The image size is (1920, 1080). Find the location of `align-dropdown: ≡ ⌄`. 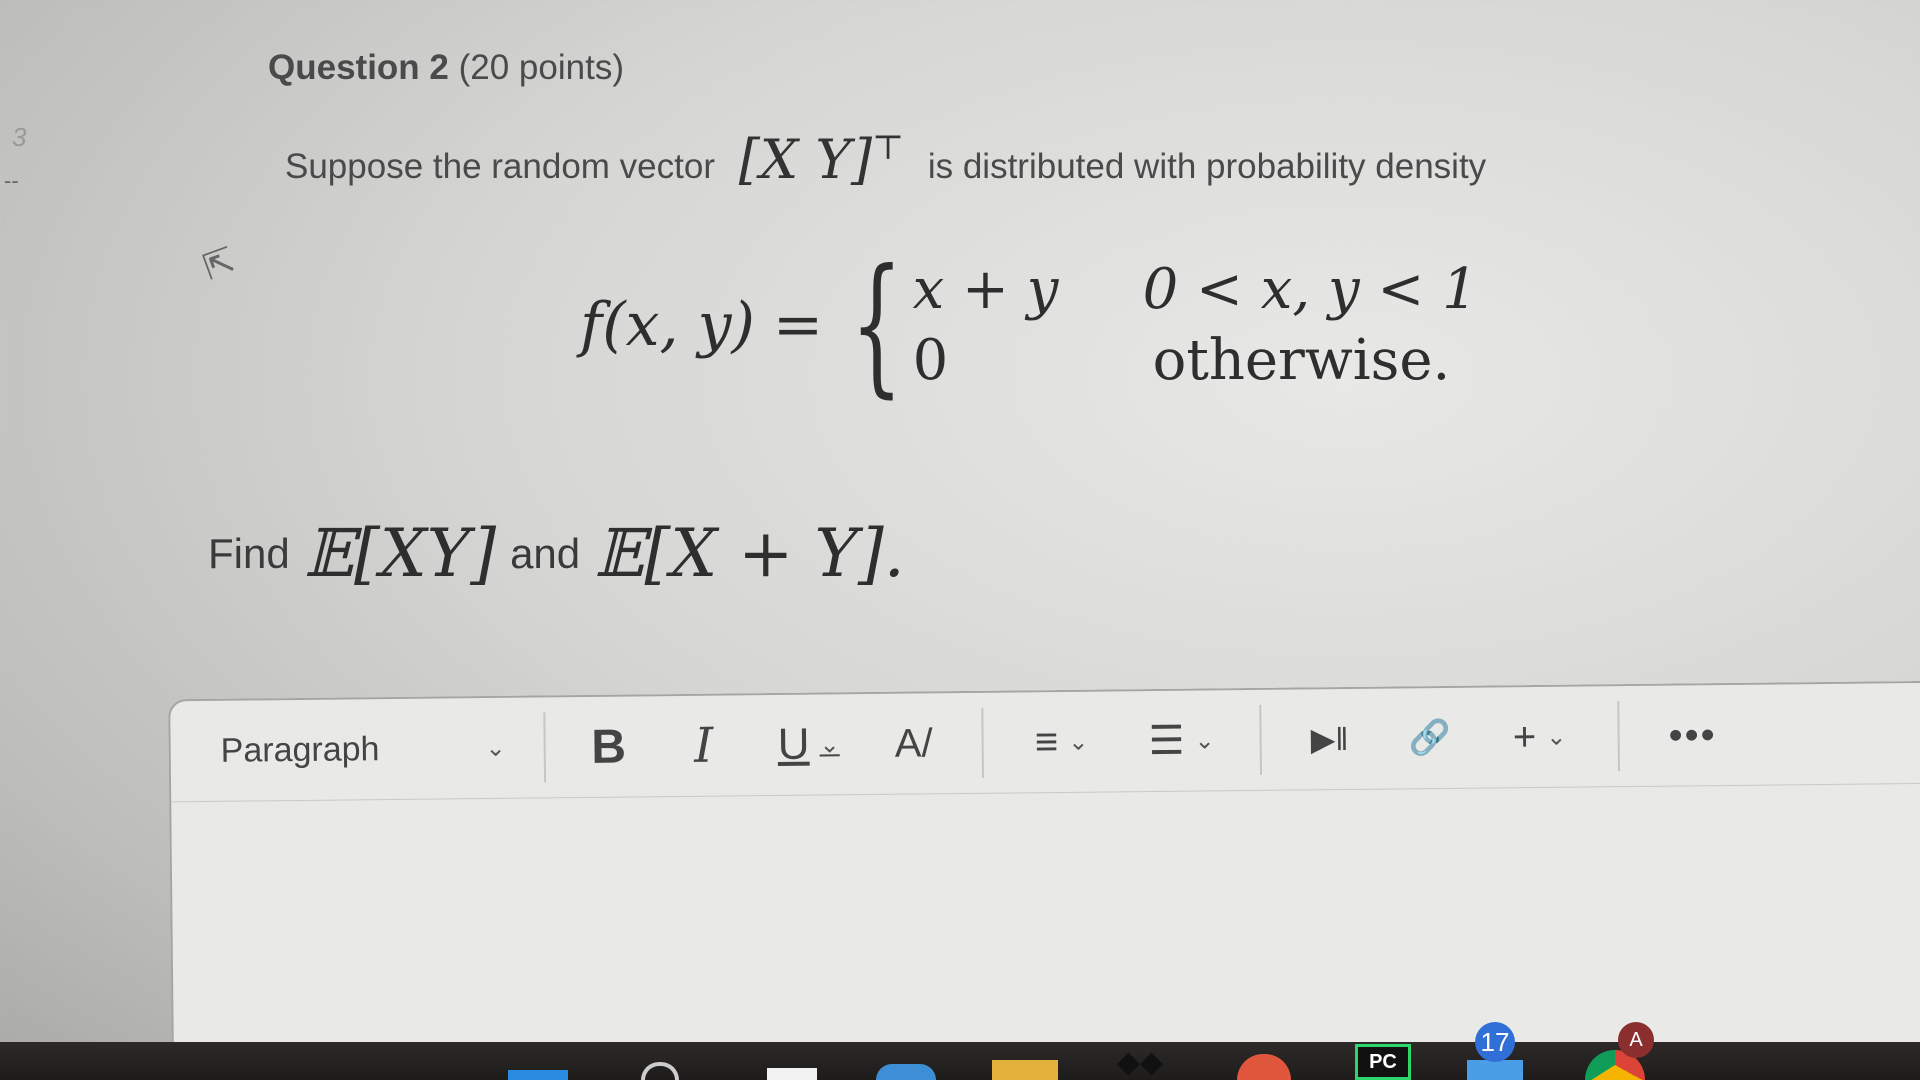

align-dropdown: ≡ ⌄ is located at coordinates (1061, 741).